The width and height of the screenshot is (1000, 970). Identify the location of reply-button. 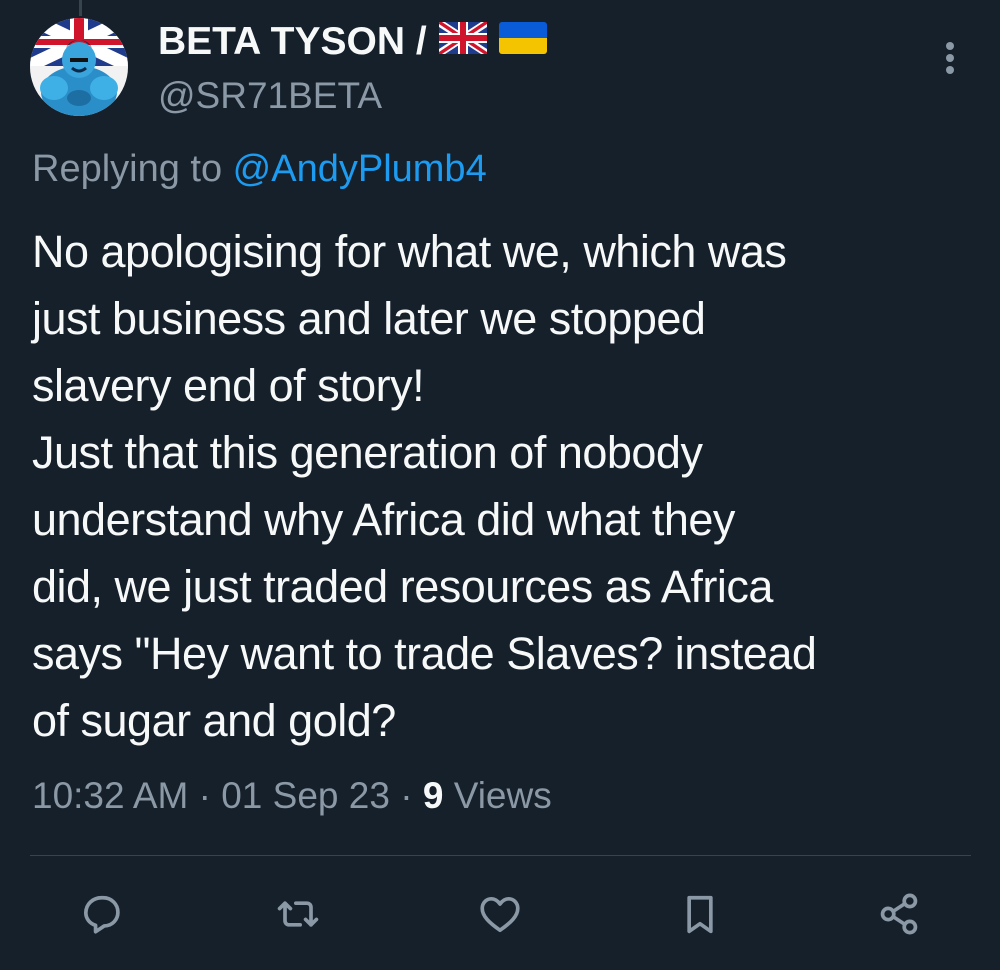
(101, 914).